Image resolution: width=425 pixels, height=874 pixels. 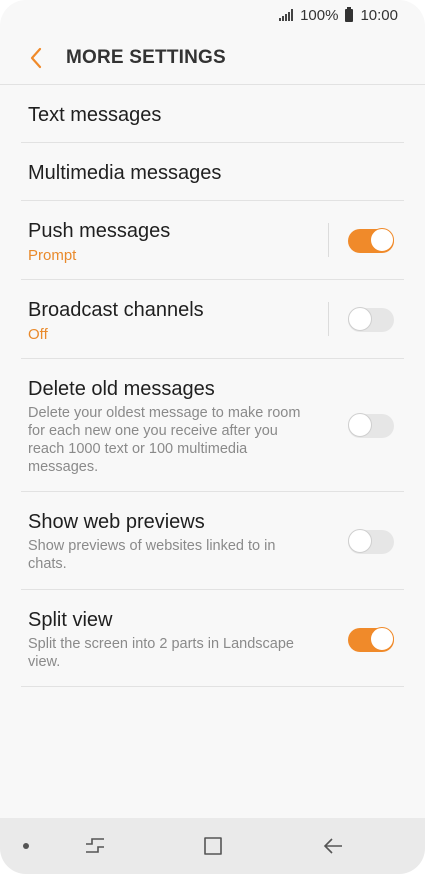 What do you see at coordinates (212, 114) in the screenshot?
I see `setting-text-messages: Text messages` at bounding box center [212, 114].